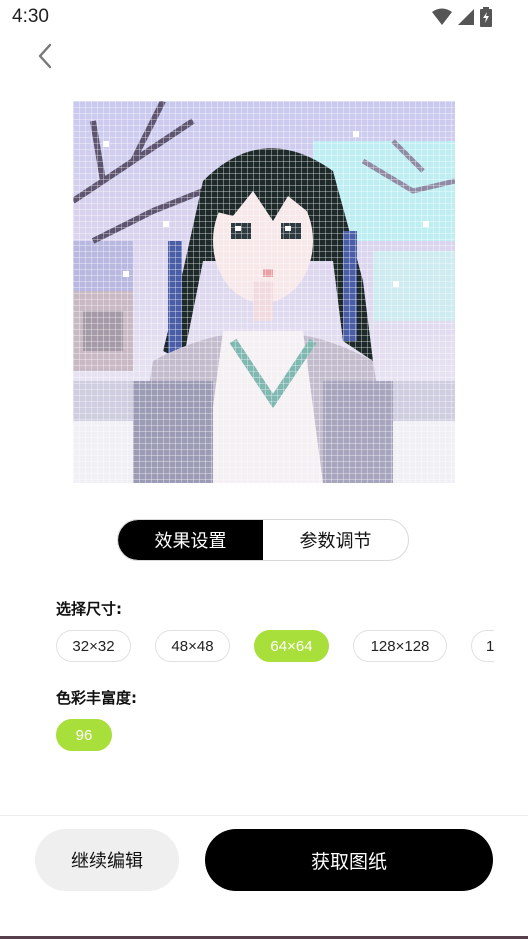  What do you see at coordinates (264, 17) in the screenshot?
I see `status-bar: 4:30` at bounding box center [264, 17].